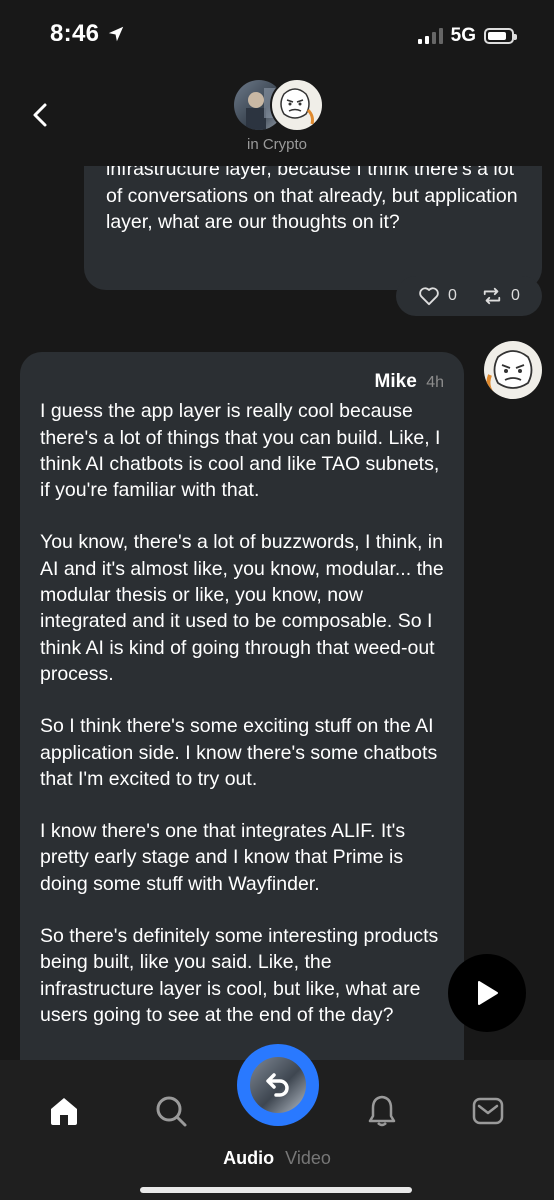 The width and height of the screenshot is (554, 1200). I want to click on room-label: in Crypto, so click(277, 144).